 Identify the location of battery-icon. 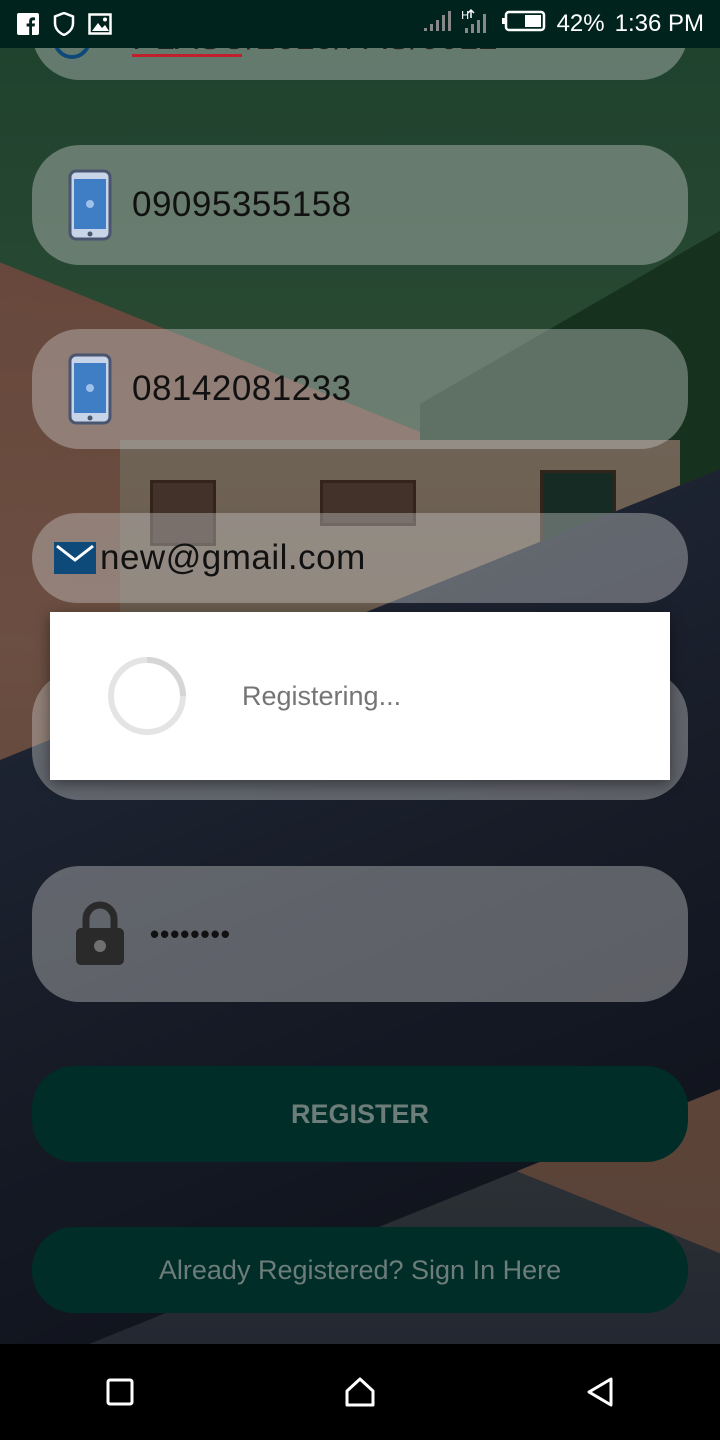
(524, 24).